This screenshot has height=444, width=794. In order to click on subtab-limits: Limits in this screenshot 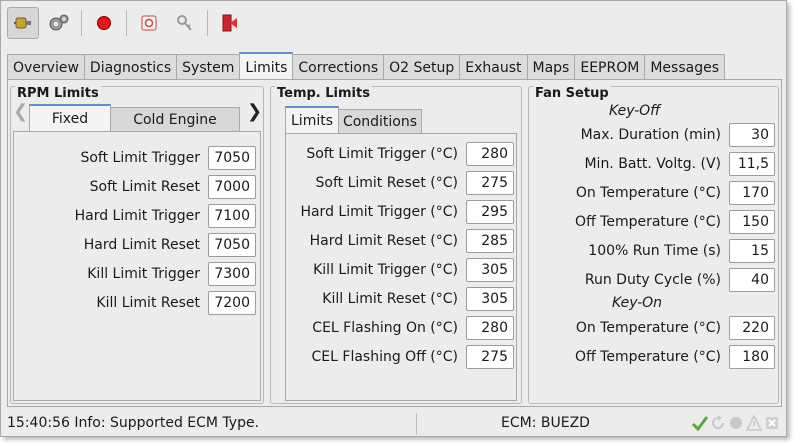, I will do `click(312, 119)`.